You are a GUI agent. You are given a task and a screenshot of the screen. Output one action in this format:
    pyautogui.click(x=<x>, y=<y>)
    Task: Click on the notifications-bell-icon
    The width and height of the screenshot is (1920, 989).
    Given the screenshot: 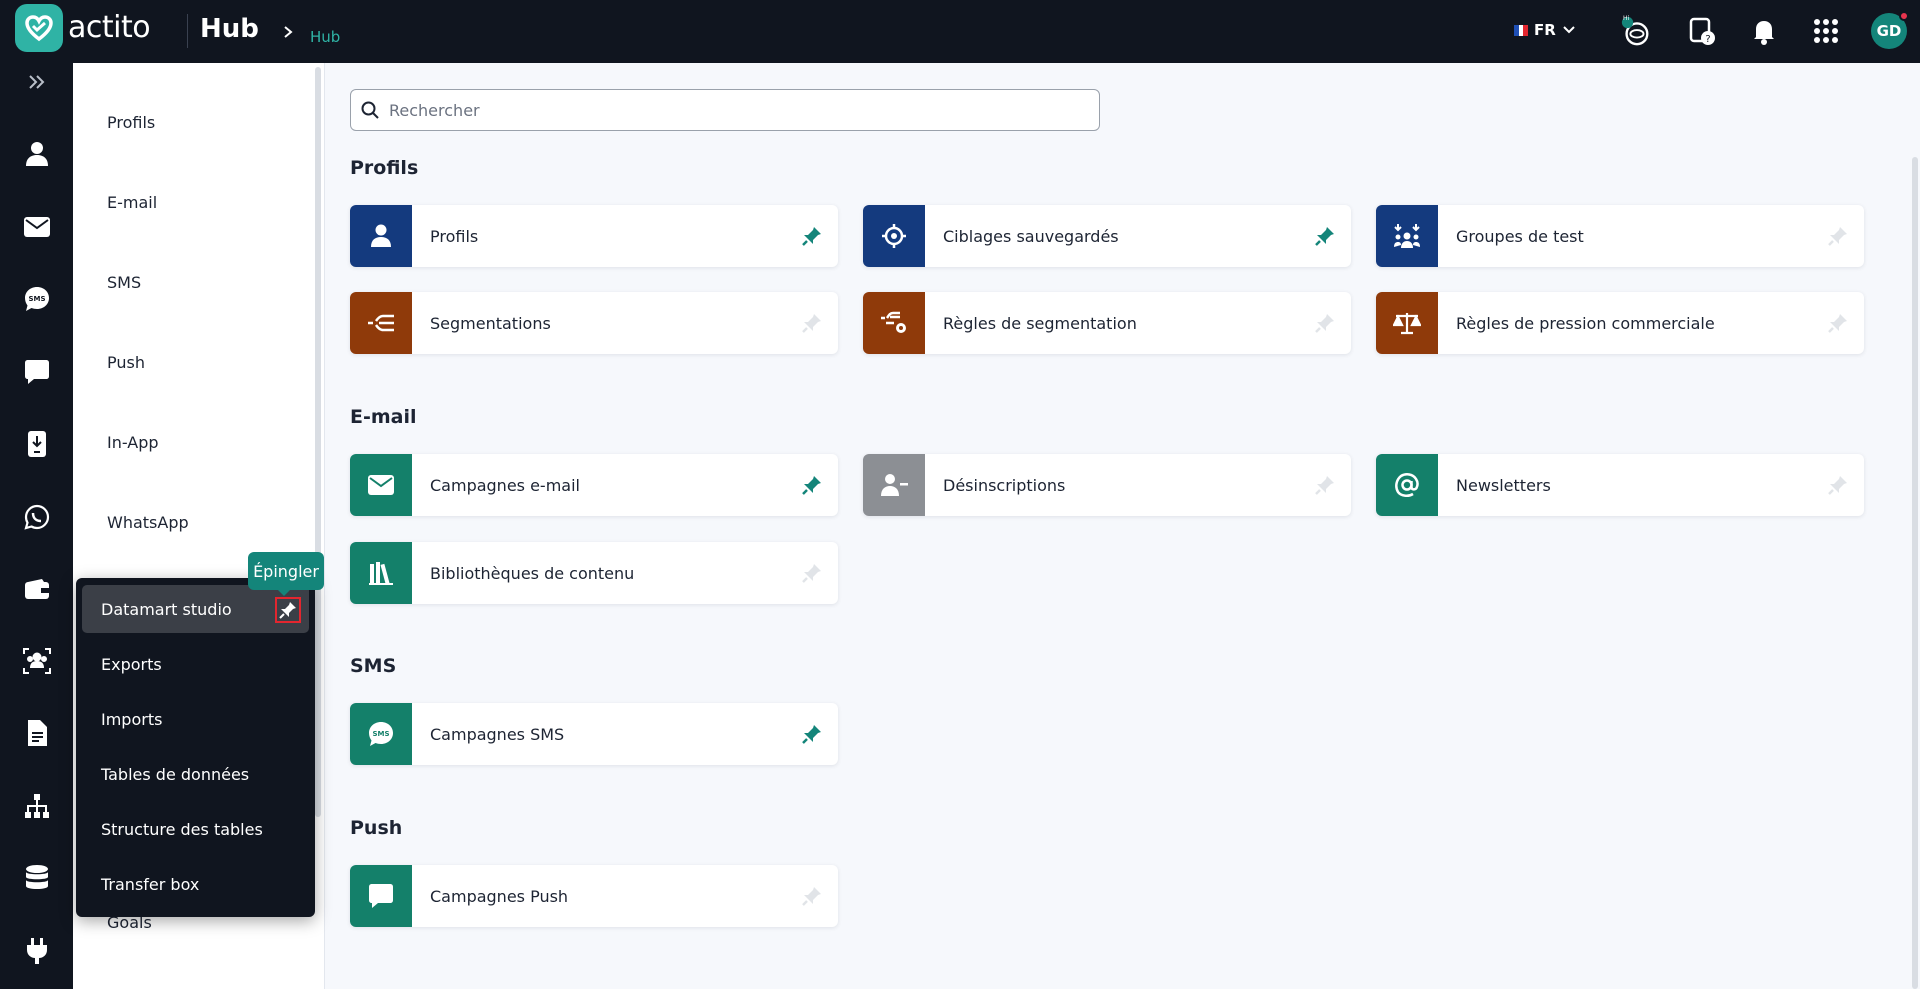 What is the action you would take?
    pyautogui.click(x=1764, y=31)
    